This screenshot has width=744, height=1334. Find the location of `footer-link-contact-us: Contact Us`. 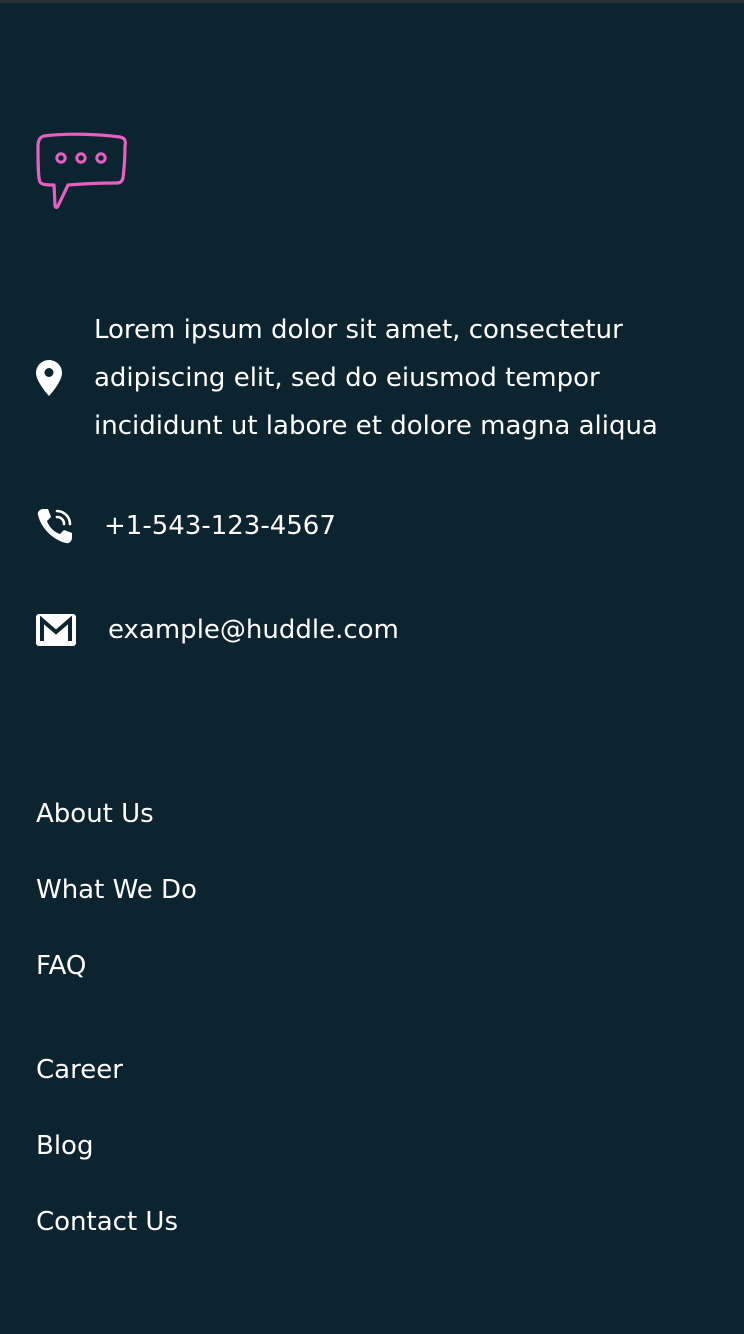

footer-link-contact-us: Contact Us is located at coordinates (107, 1240).